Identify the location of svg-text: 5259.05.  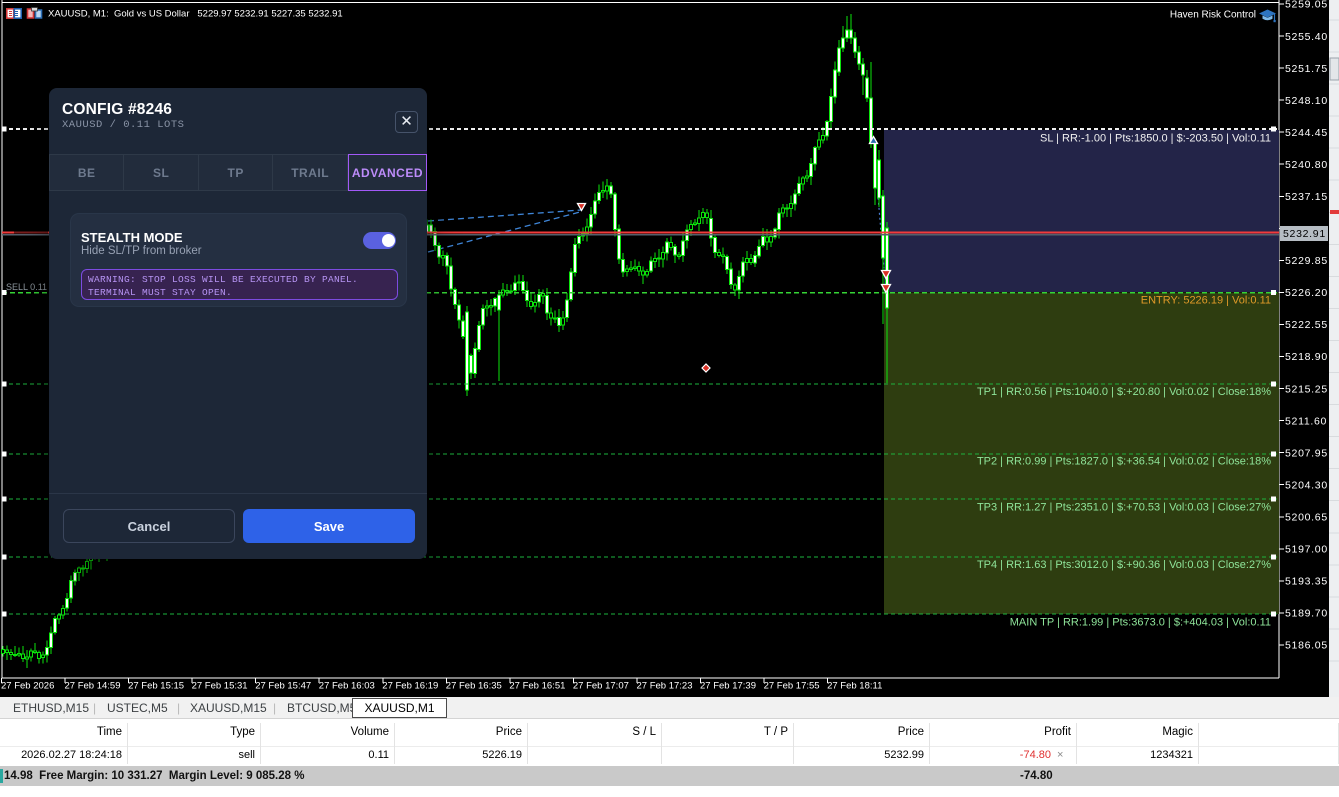
(1306, 5).